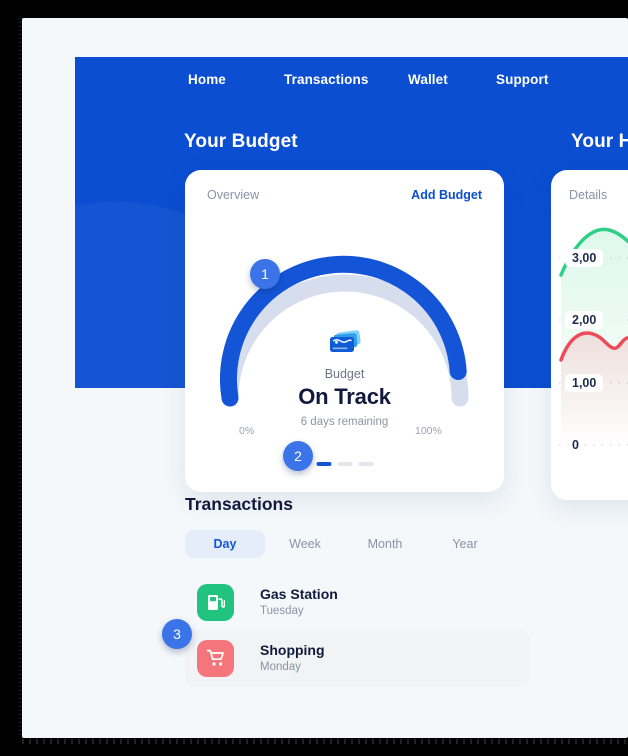 The image size is (628, 756). What do you see at coordinates (177, 634) in the screenshot?
I see `callout-badge-3: 3` at bounding box center [177, 634].